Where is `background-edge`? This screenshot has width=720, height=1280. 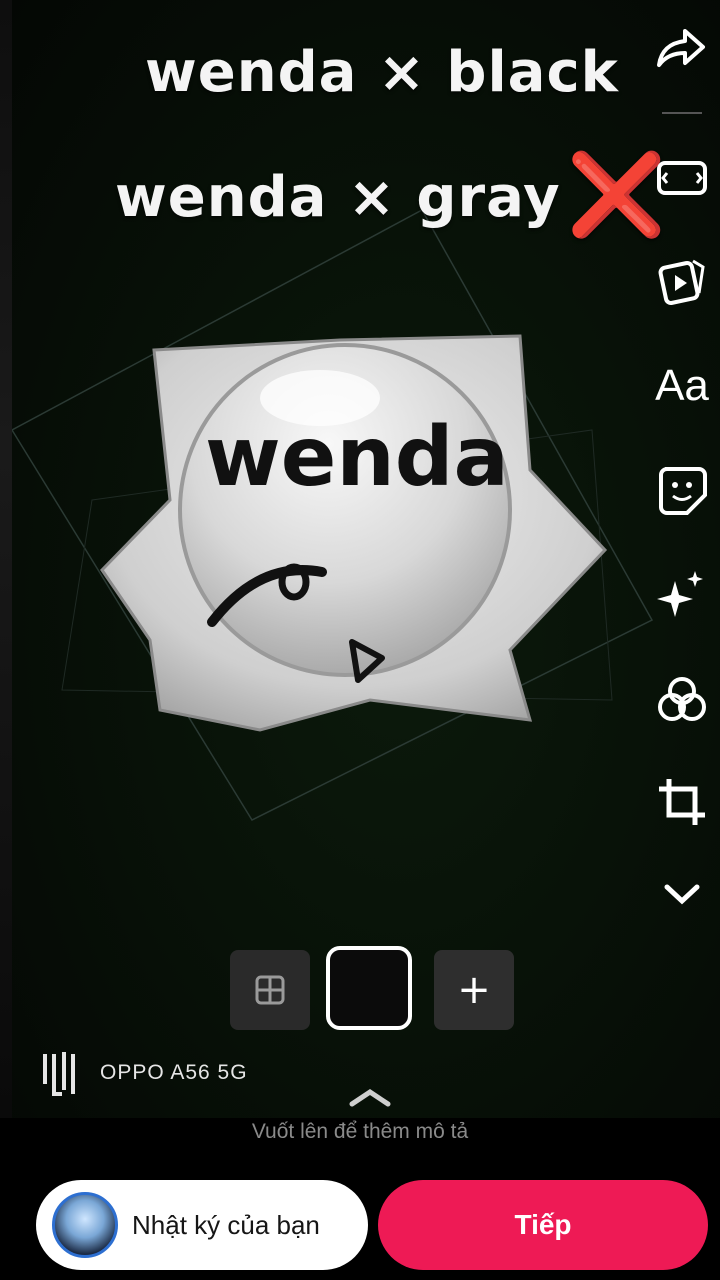
background-edge is located at coordinates (6, 559).